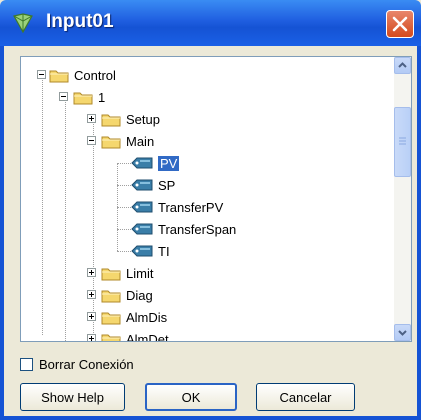 This screenshot has height=420, width=421. Describe the element at coordinates (95, 75) in the screenshot. I see `tree-node-label: Control` at that location.